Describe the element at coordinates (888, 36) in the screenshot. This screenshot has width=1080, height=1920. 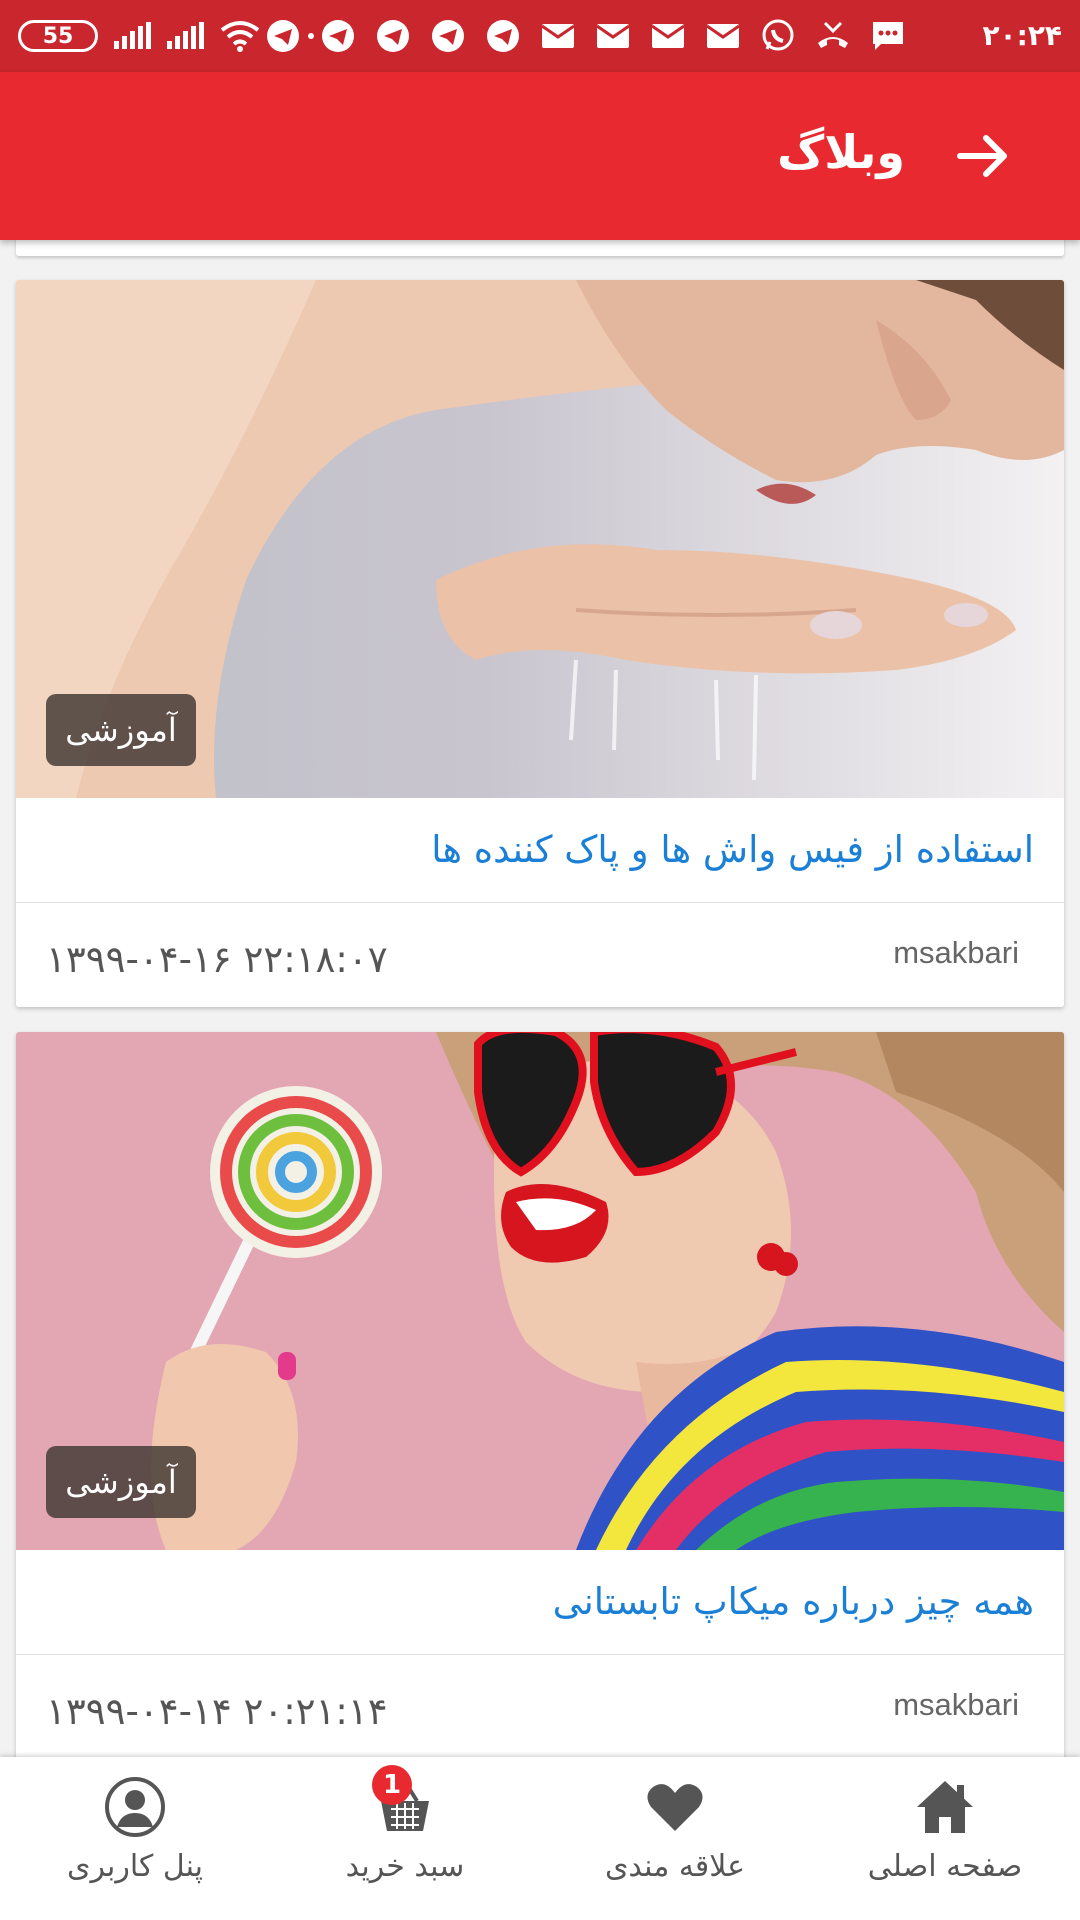
I see `message-icon` at that location.